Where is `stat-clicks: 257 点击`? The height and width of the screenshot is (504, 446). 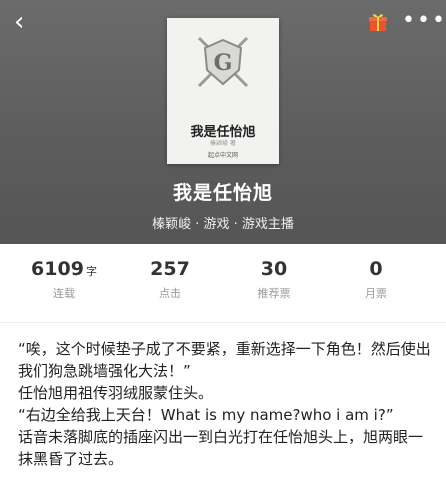
stat-clicks: 257 点击 is located at coordinates (170, 279).